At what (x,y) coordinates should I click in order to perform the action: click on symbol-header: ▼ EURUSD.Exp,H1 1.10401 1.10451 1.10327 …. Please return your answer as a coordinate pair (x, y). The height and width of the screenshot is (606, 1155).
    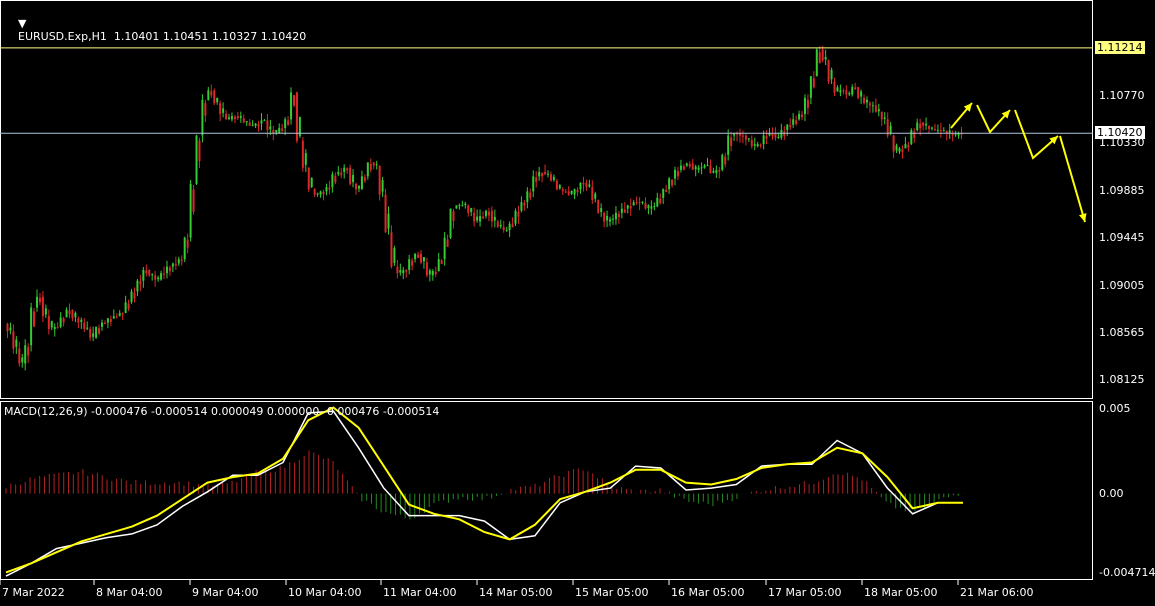
    Looking at the image, I should click on (155, 30).